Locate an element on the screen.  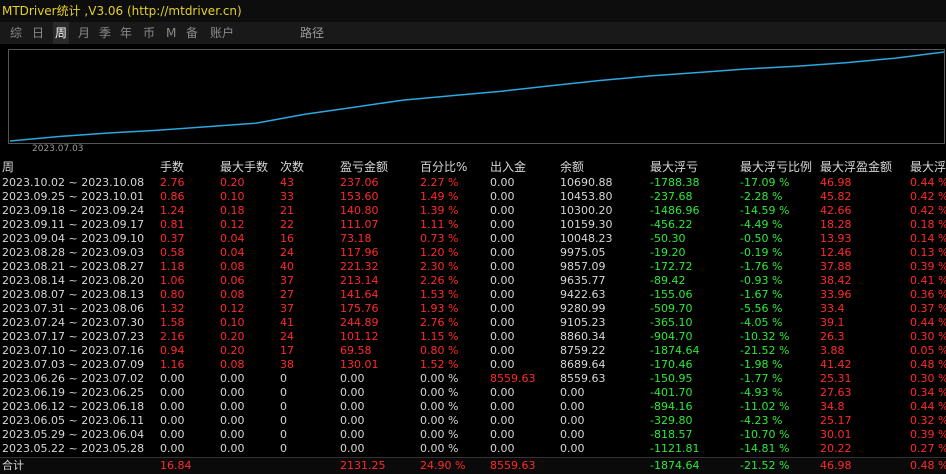
cell-max-float-loss: -894.16 is located at coordinates (671, 406).